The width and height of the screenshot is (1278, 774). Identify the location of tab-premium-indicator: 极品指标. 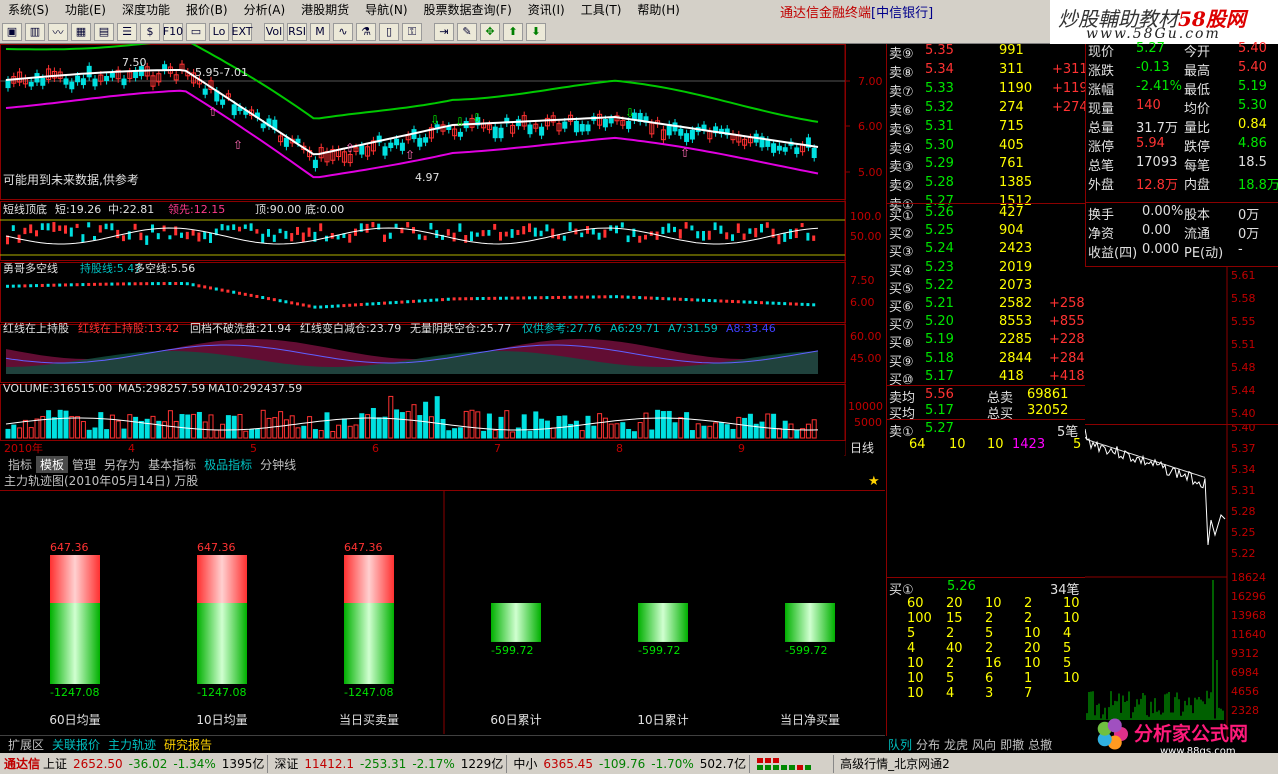
(228, 464).